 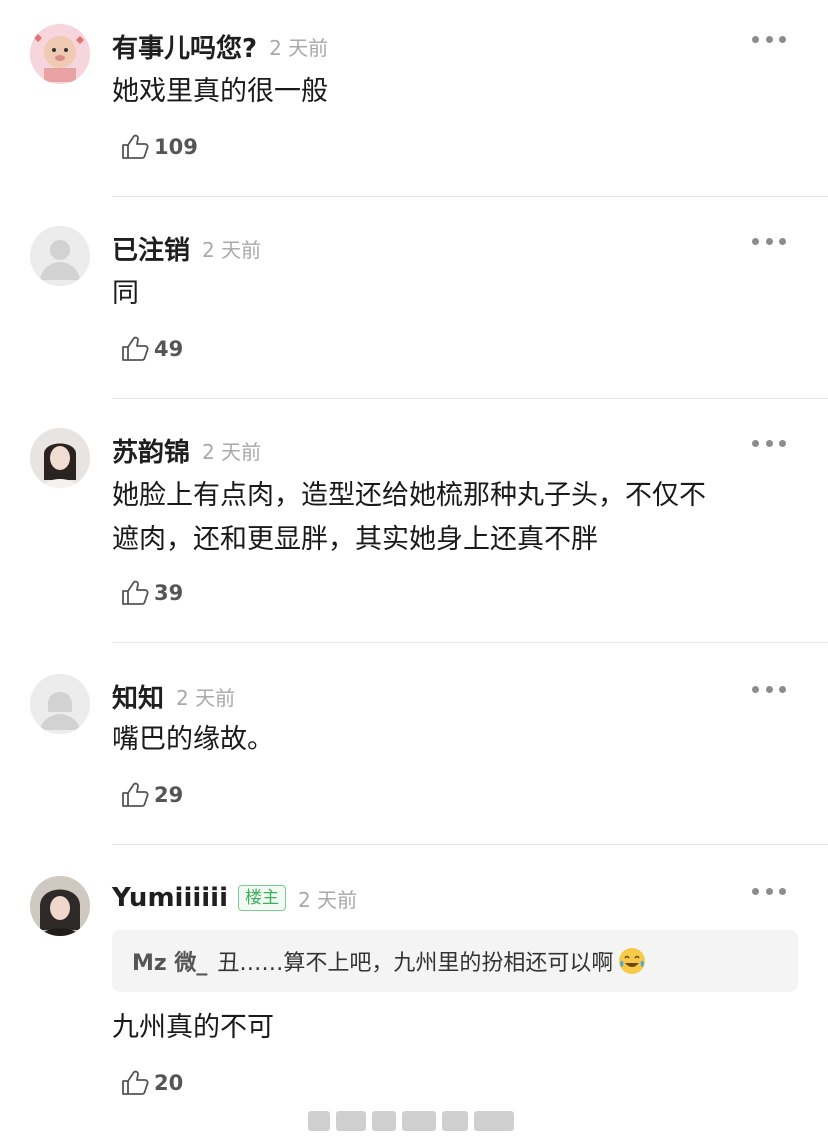 What do you see at coordinates (193, 739) in the screenshot?
I see `comment-text: 嘴巴的缘故。` at bounding box center [193, 739].